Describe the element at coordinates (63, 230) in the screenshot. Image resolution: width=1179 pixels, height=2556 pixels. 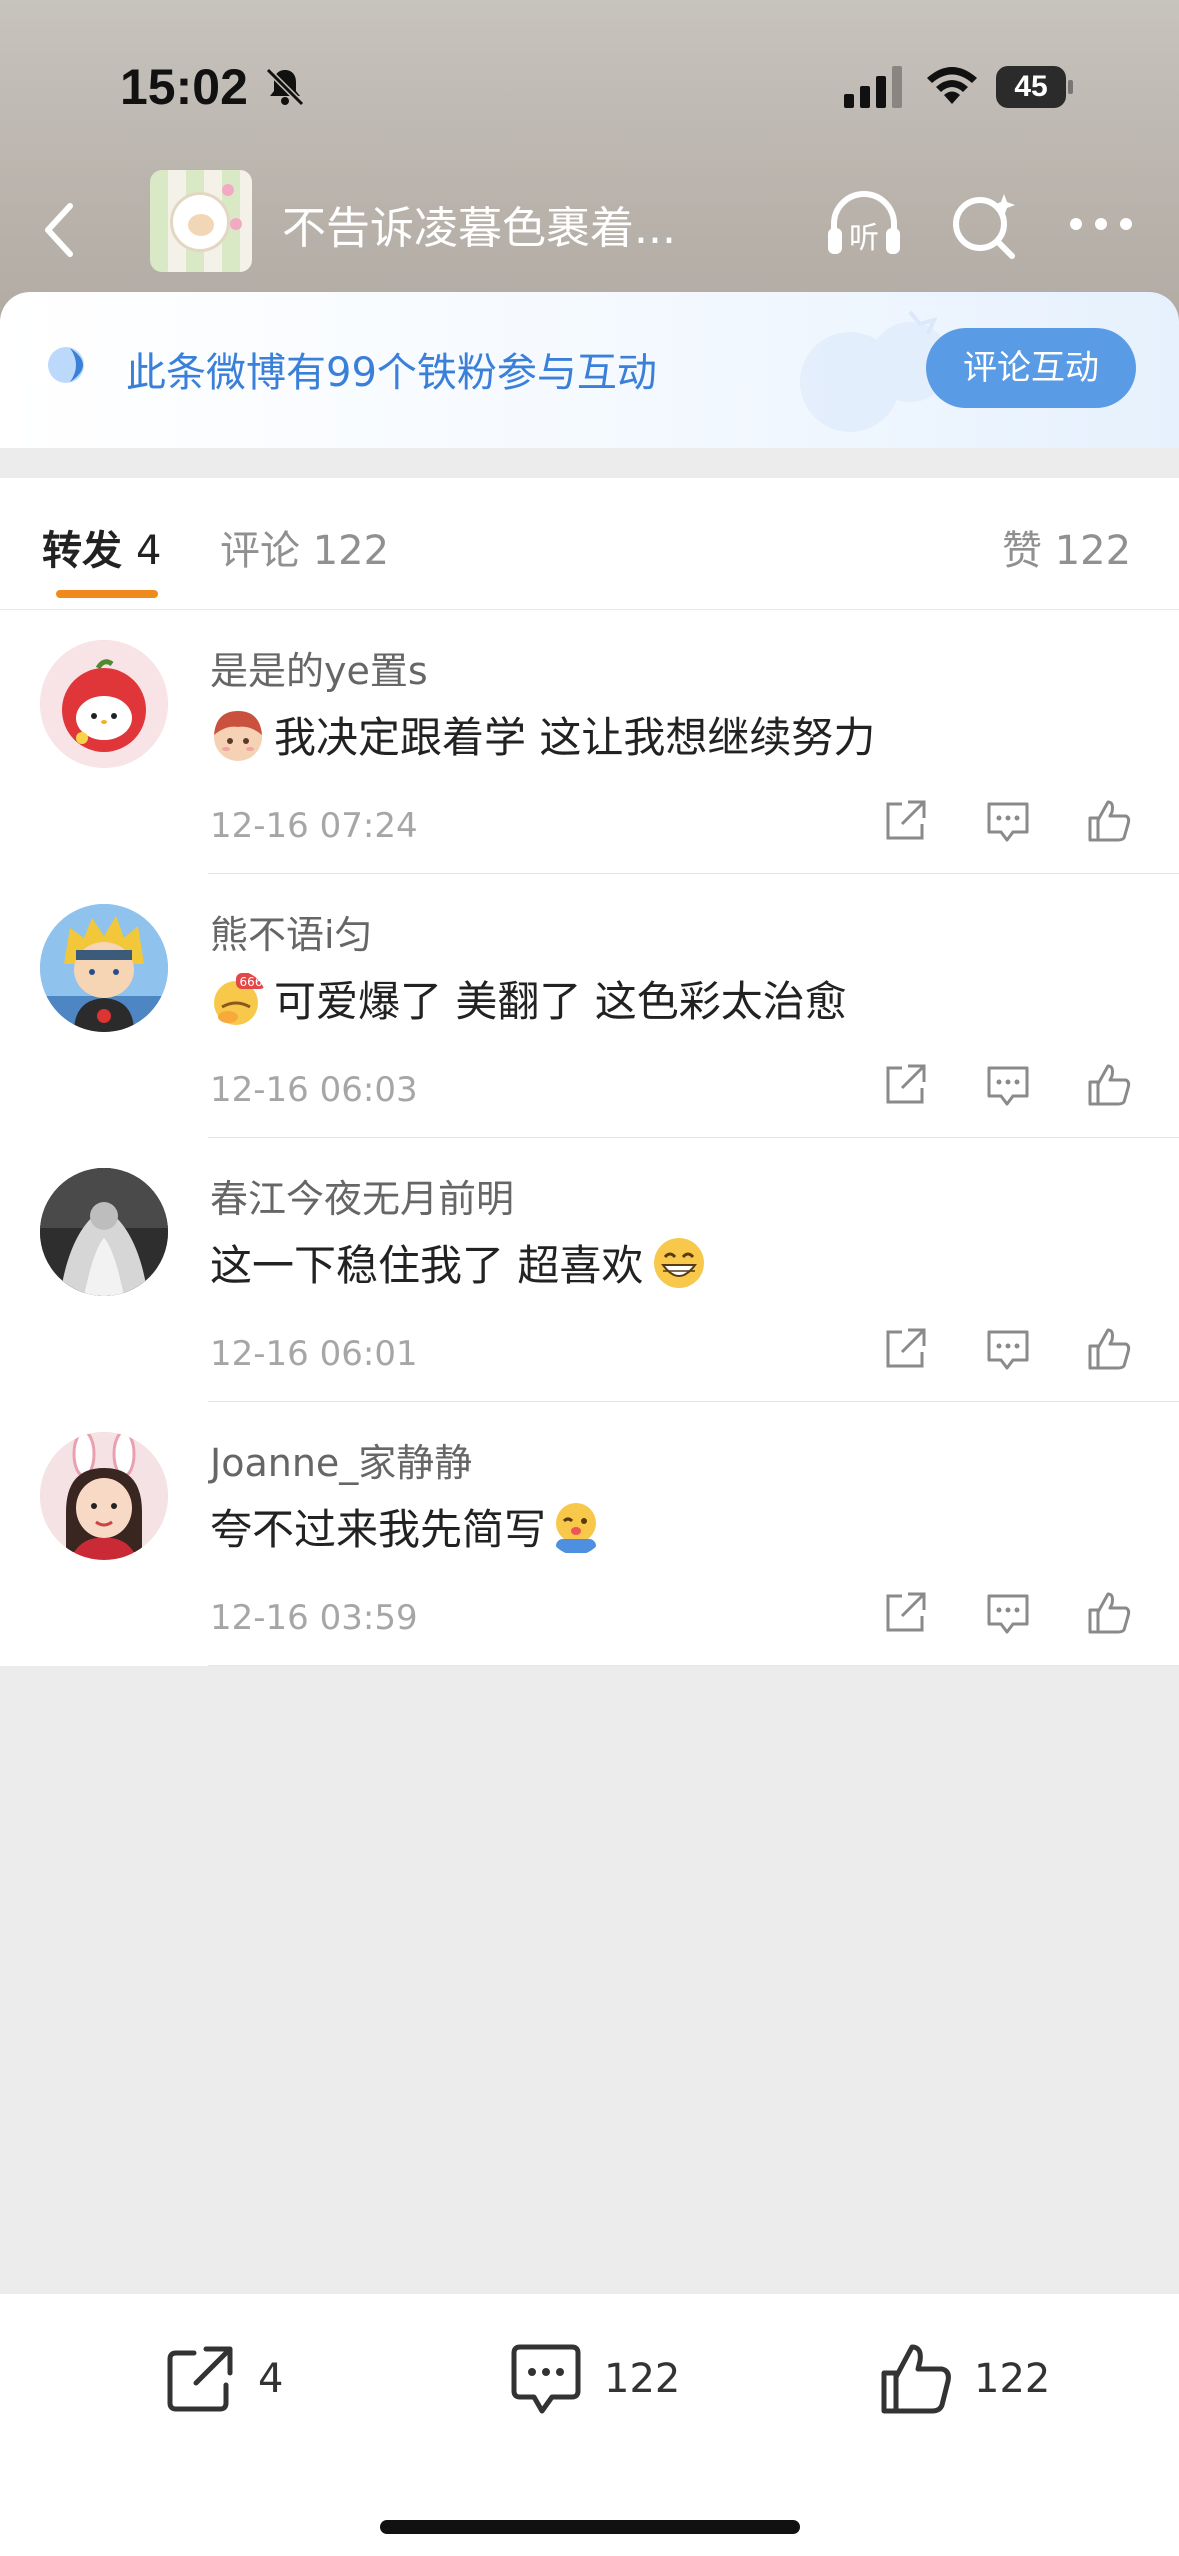
I see `back-icon` at that location.